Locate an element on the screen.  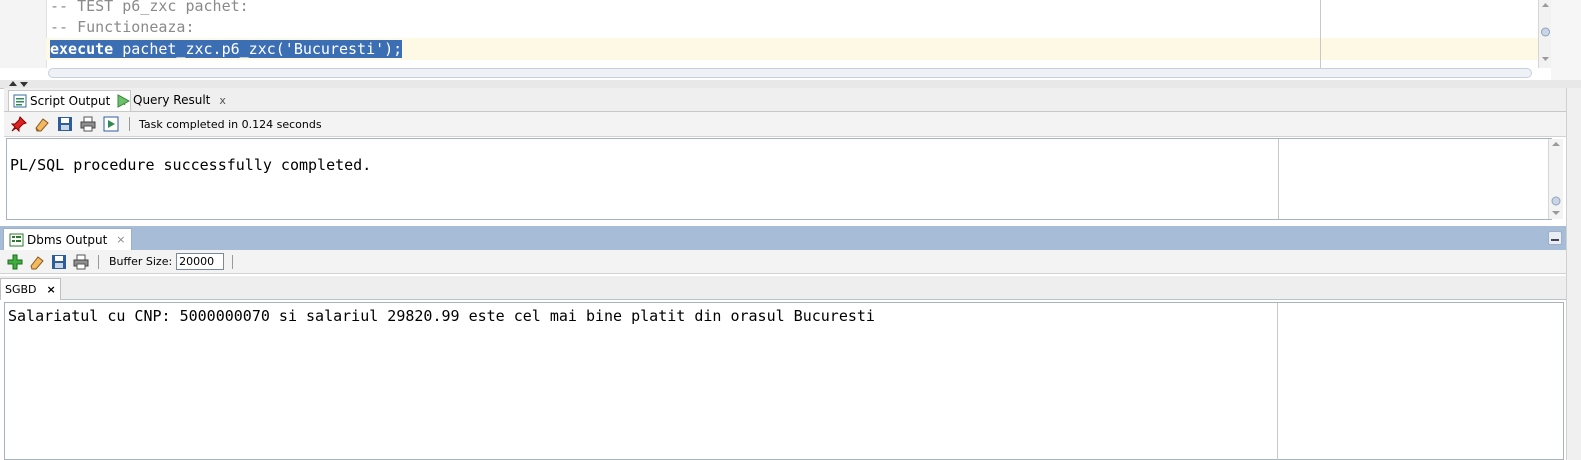
selected-code: execute pachet_zxc.p6_zxc('Bucuresti'); is located at coordinates (226, 49).